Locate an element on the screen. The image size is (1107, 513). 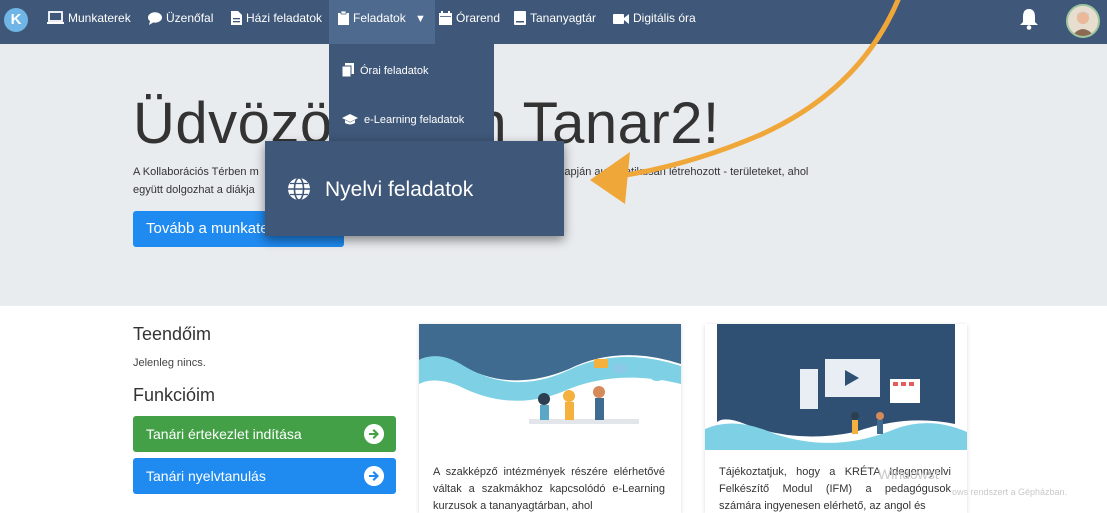
dropdown-item-label: Nyelvi feladatok is located at coordinates (399, 189).